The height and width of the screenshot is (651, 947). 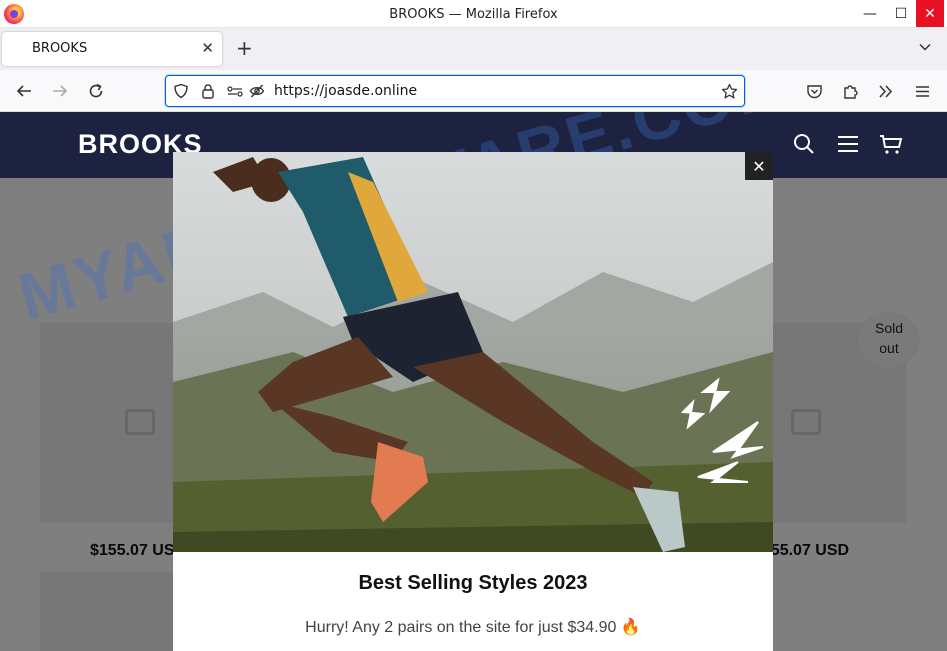 I want to click on url-text: https://joasde.online, so click(x=345, y=91).